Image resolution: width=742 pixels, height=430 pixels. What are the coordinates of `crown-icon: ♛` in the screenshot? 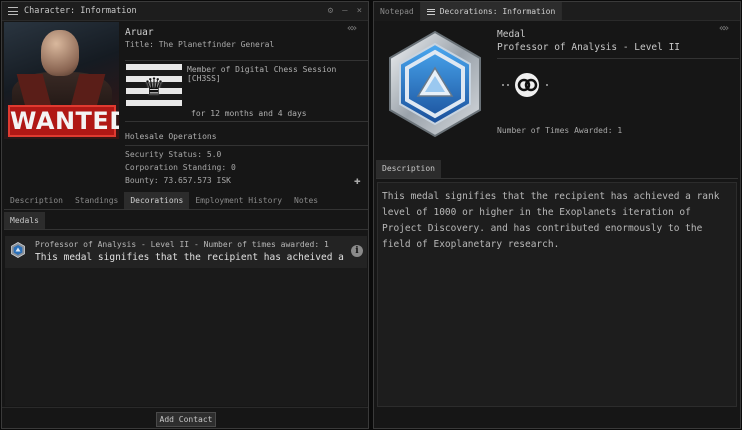 It's located at (154, 84).